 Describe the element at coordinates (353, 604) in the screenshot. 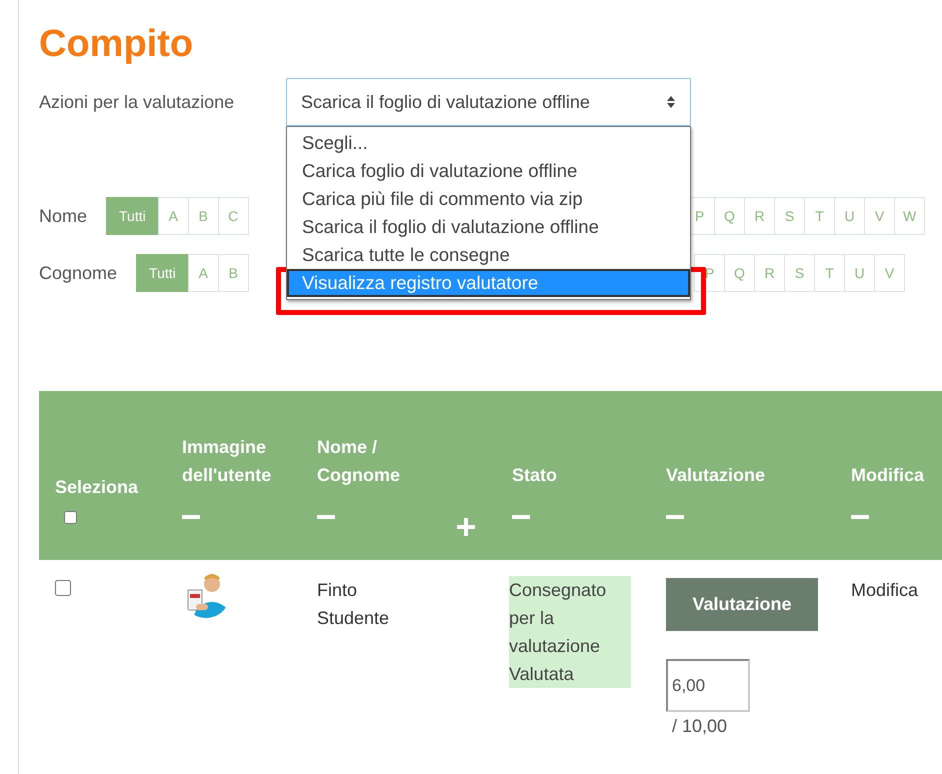

I see `student-name: Finto Studente` at that location.